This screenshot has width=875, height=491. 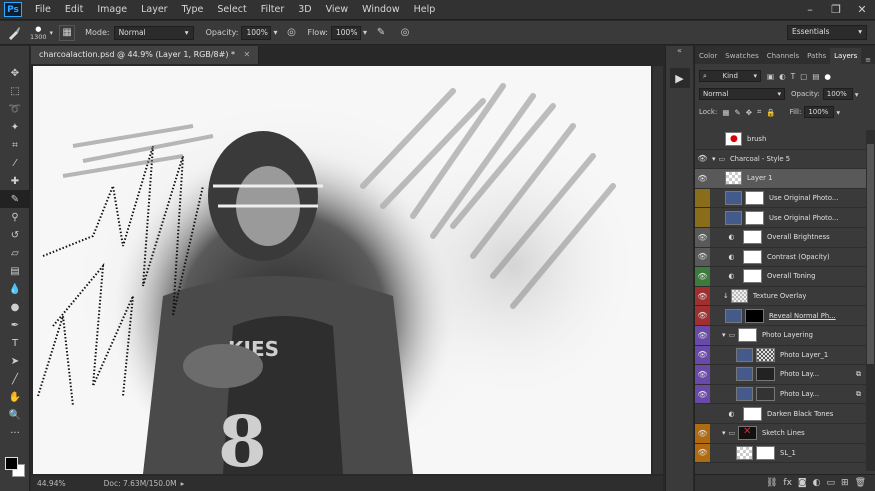 I want to click on document-scrollbar, so click(x=658, y=270).